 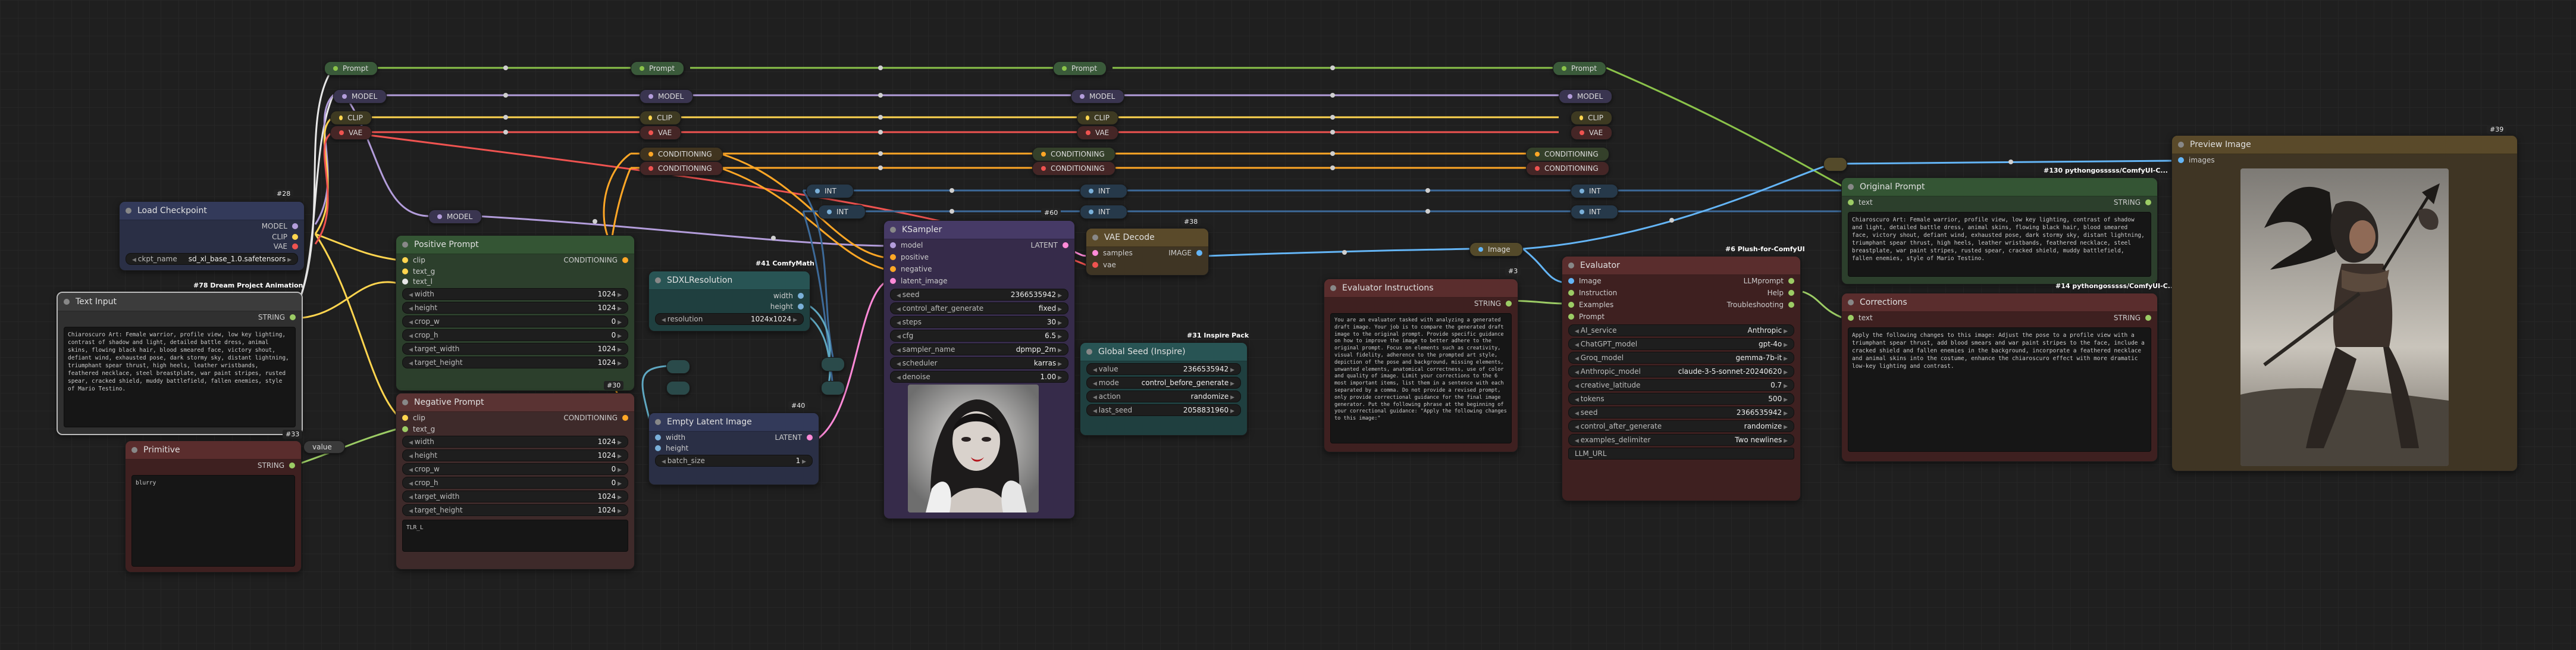 What do you see at coordinates (419, 281) in the screenshot?
I see `input-slot: text_l` at bounding box center [419, 281].